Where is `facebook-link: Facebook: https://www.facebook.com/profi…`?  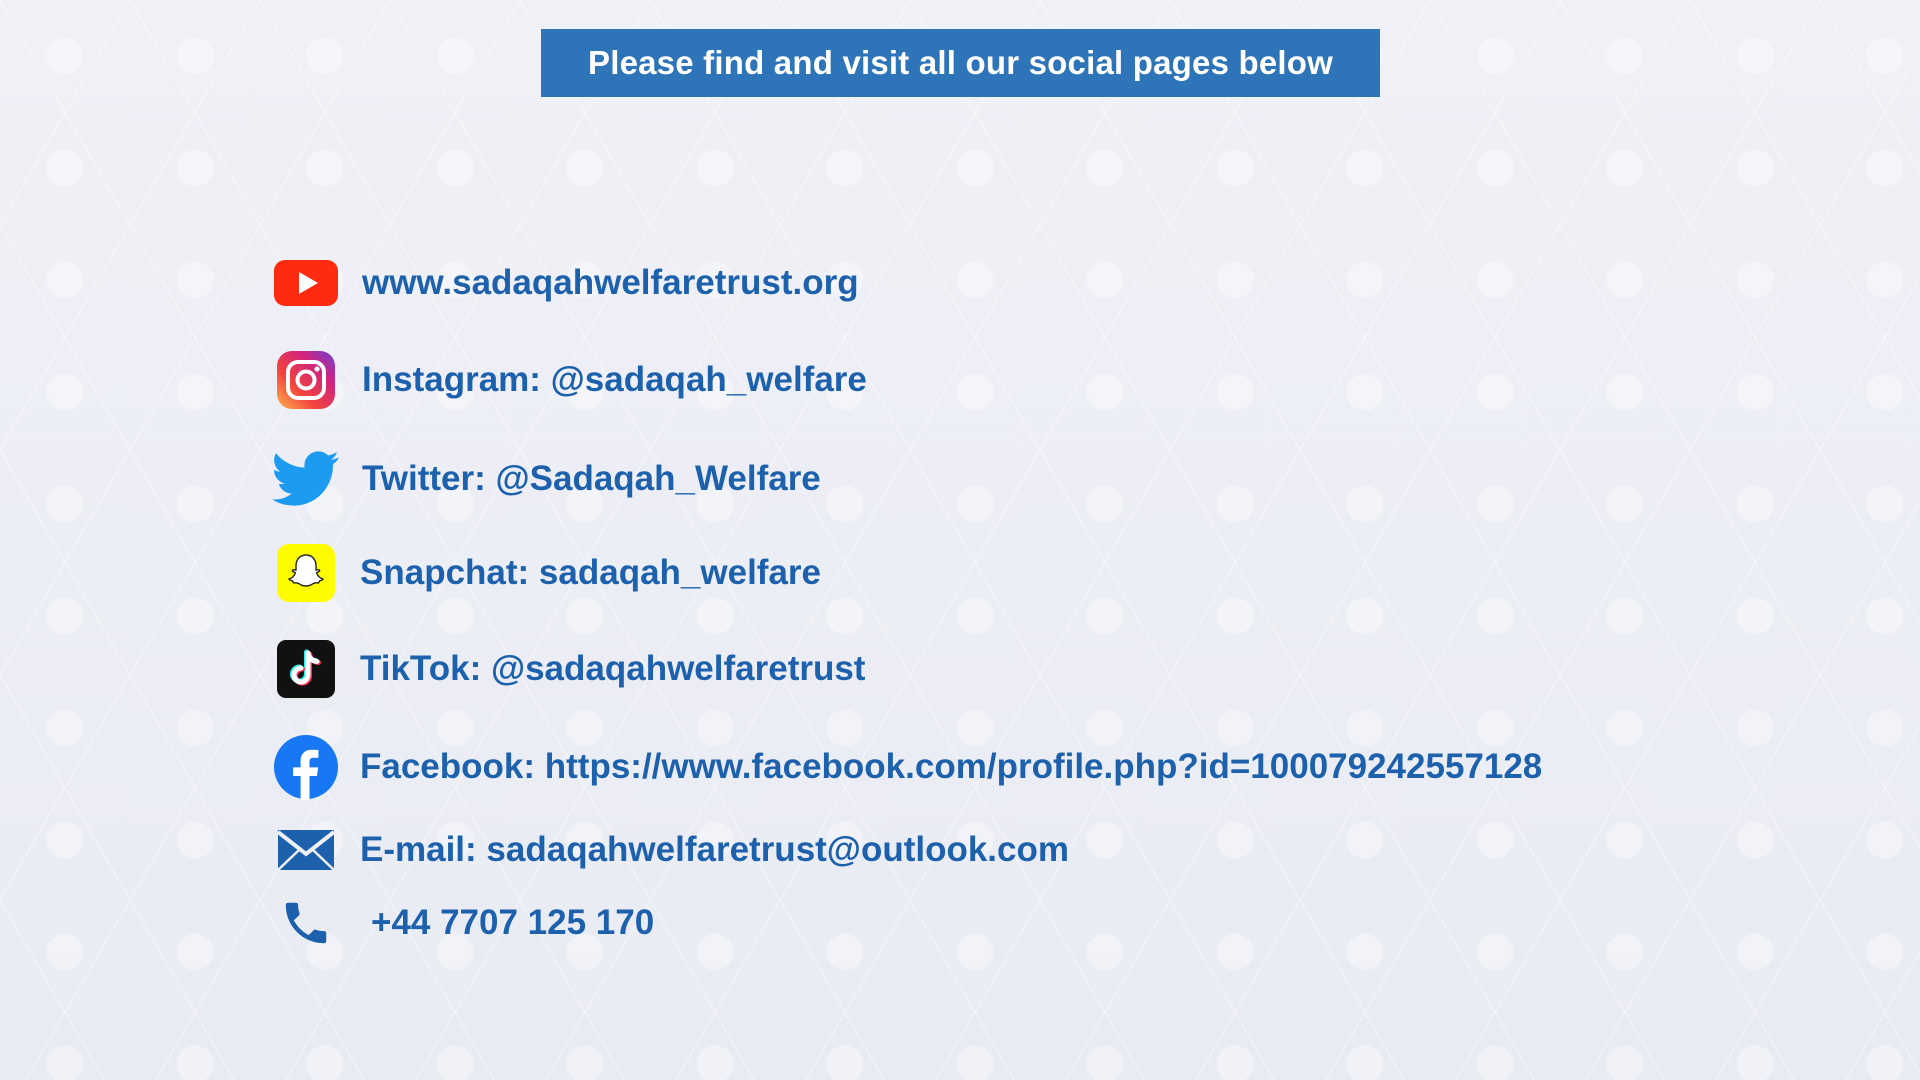
facebook-link: Facebook: https://www.facebook.com/profi… is located at coordinates (951, 767).